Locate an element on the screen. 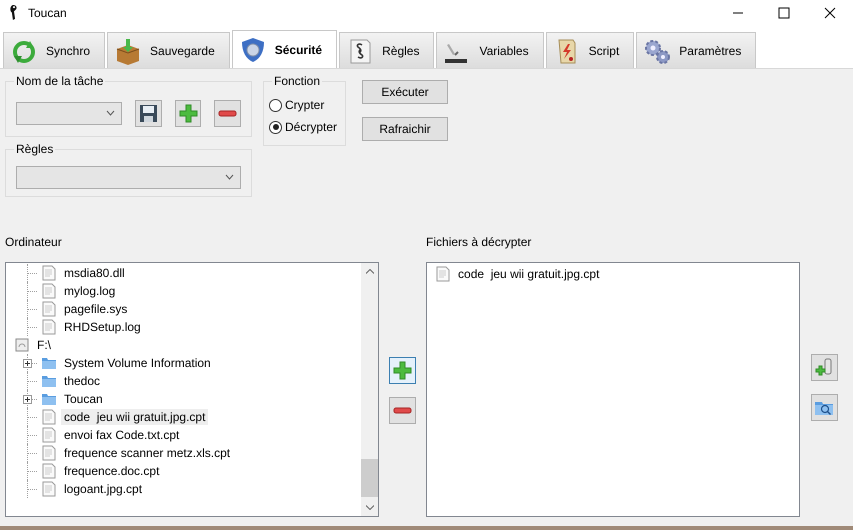  tree-item: pagefile.sys is located at coordinates (95, 309).